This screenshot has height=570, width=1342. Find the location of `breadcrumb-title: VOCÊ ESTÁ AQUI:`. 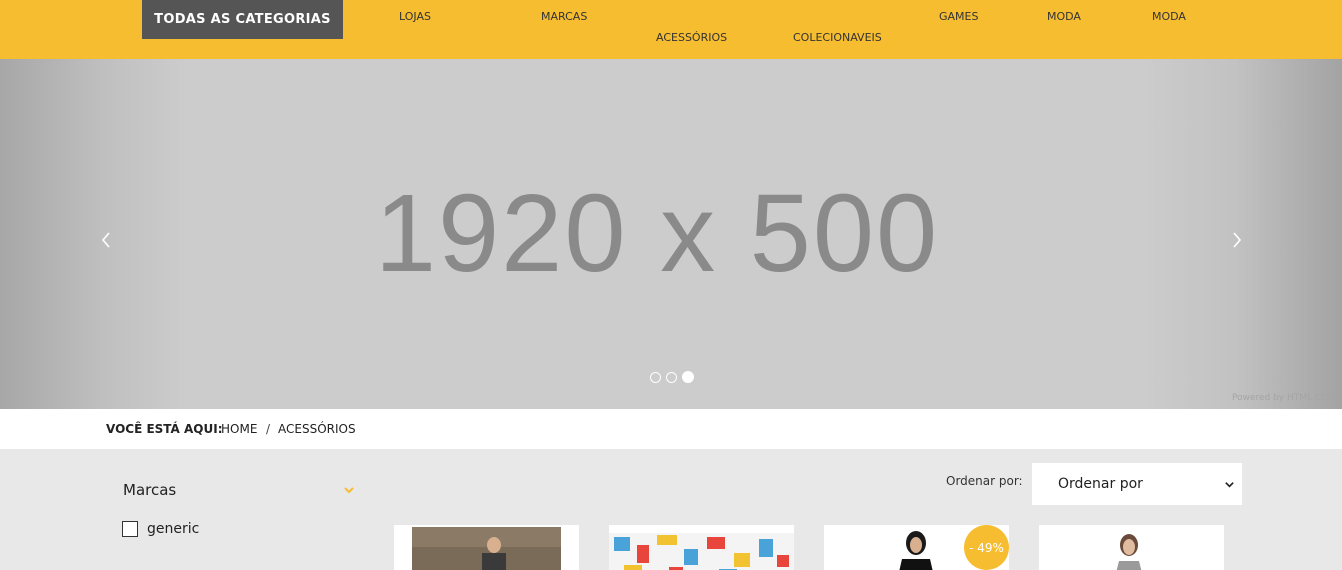

breadcrumb-title: VOCÊ ESTÁ AQUI: is located at coordinates (164, 429).